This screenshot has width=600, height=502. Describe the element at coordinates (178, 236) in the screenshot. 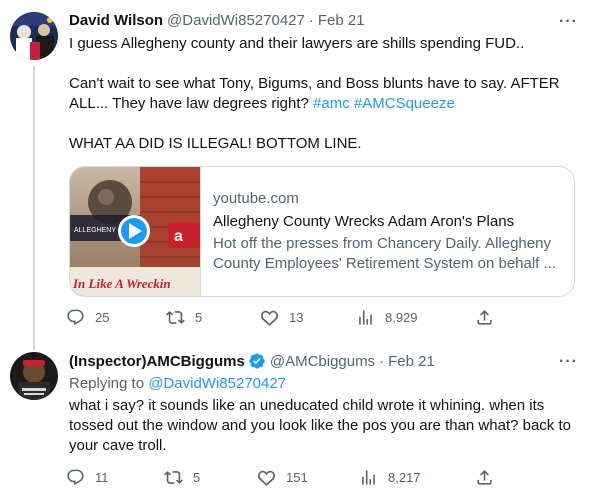

I see `thumbnail-logo: a` at that location.